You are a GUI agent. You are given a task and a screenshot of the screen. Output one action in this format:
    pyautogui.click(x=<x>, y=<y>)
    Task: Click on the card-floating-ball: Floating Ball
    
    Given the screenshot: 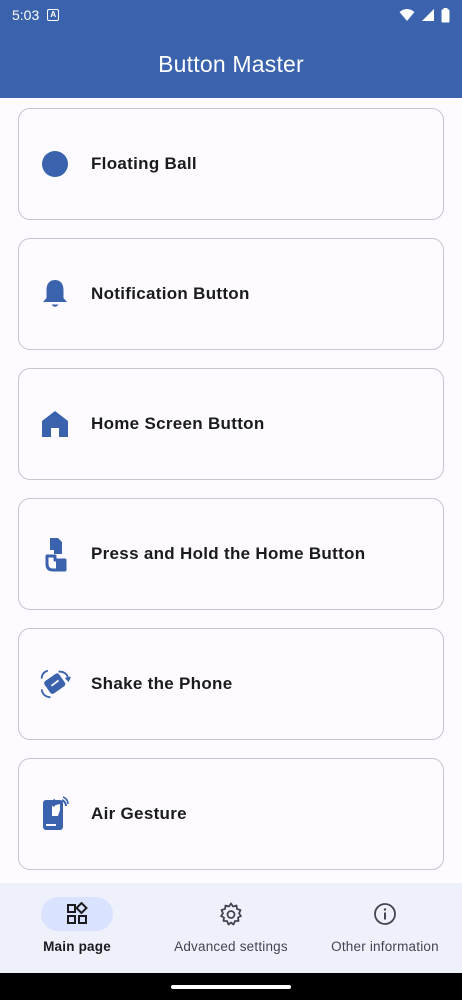 What is the action you would take?
    pyautogui.click(x=231, y=164)
    